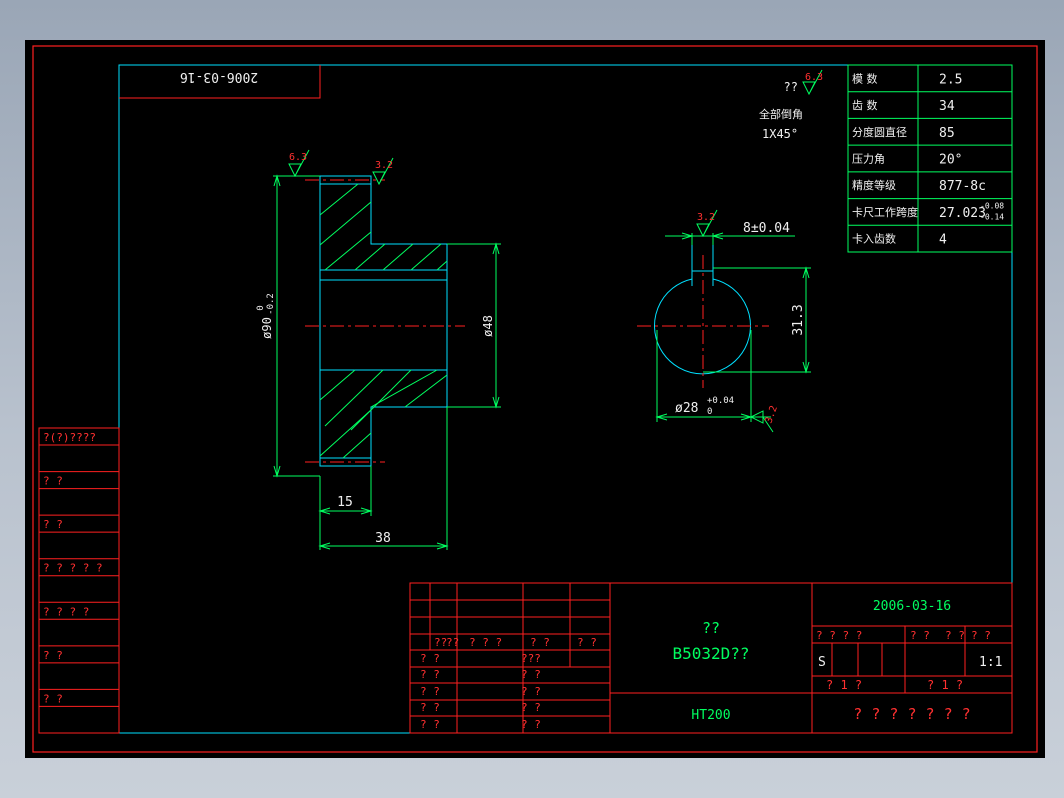  Describe the element at coordinates (267, 328) in the screenshot. I see `dim-outer-diameter: ø90` at that location.